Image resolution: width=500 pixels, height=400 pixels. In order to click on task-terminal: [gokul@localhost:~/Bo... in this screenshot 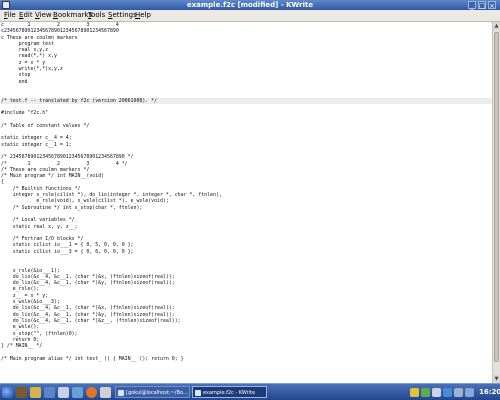, I will do `click(152, 392)`.